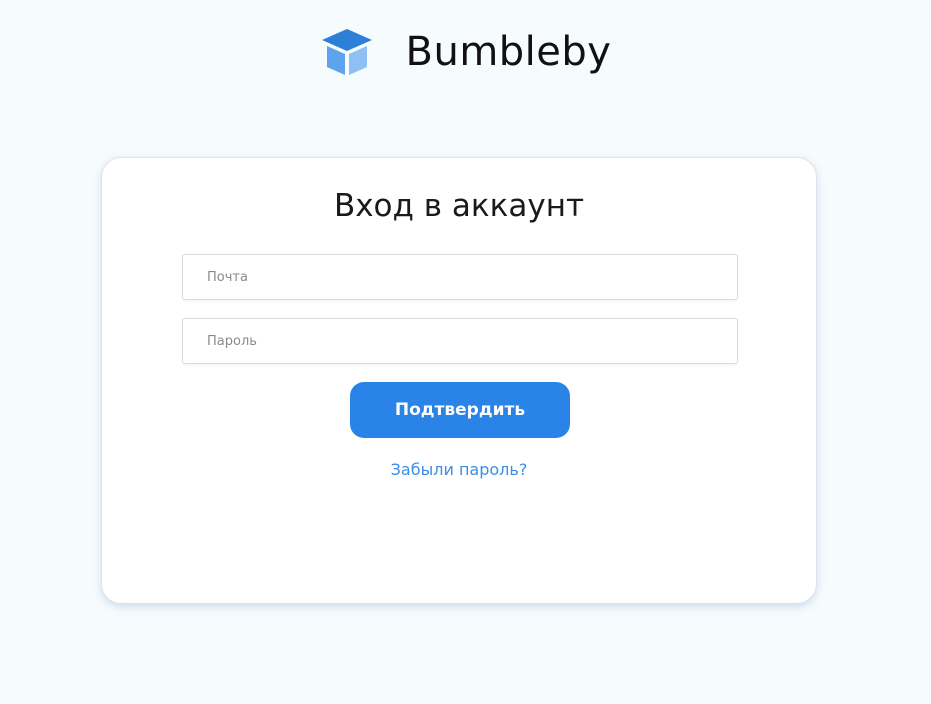 The height and width of the screenshot is (704, 931). I want to click on login-title: Вход в аккаунт, so click(459, 206).